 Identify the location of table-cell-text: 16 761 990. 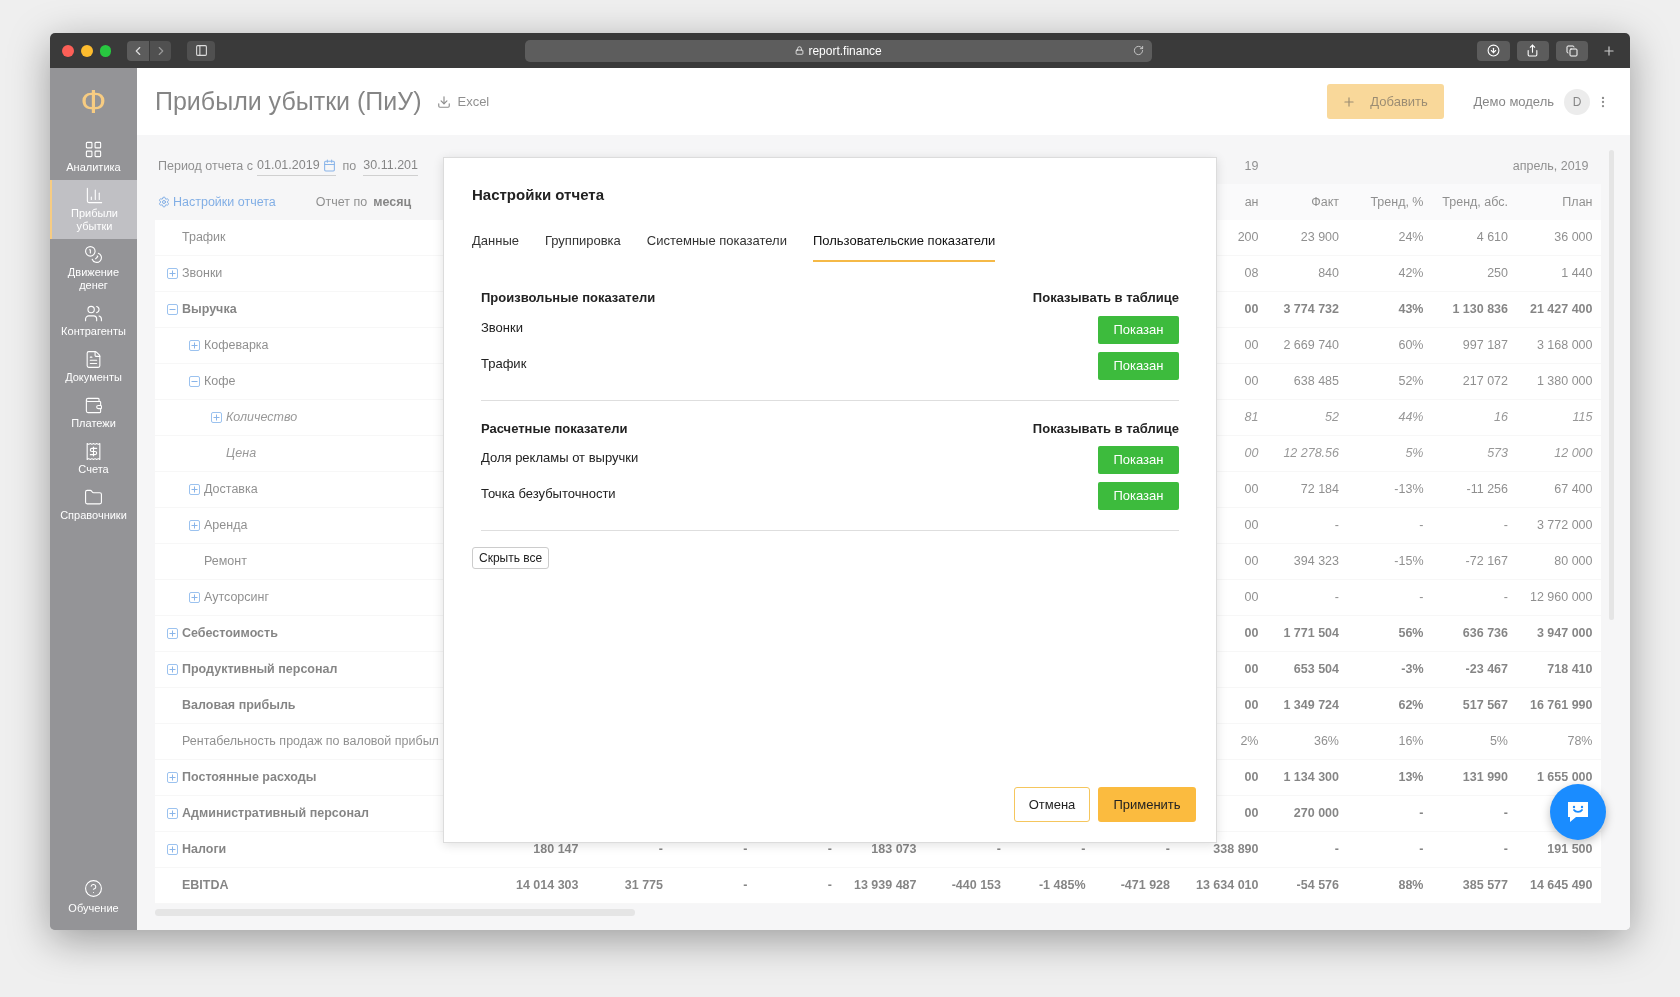
(1561, 706).